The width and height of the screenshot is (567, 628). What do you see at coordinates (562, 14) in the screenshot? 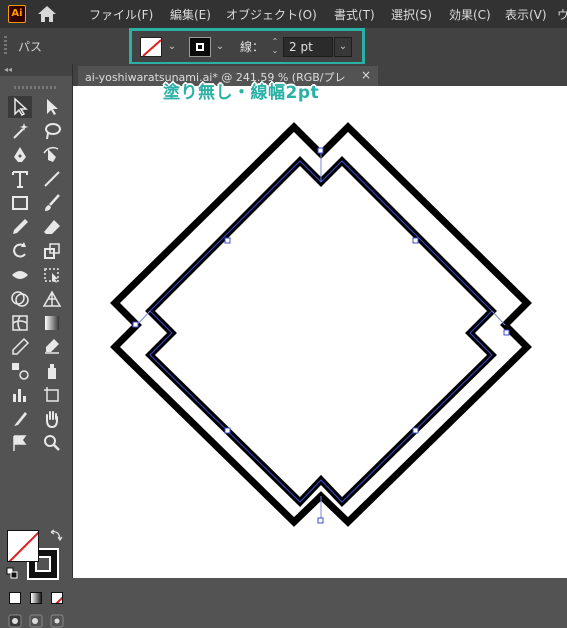
I see `menu-window: ウ` at bounding box center [562, 14].